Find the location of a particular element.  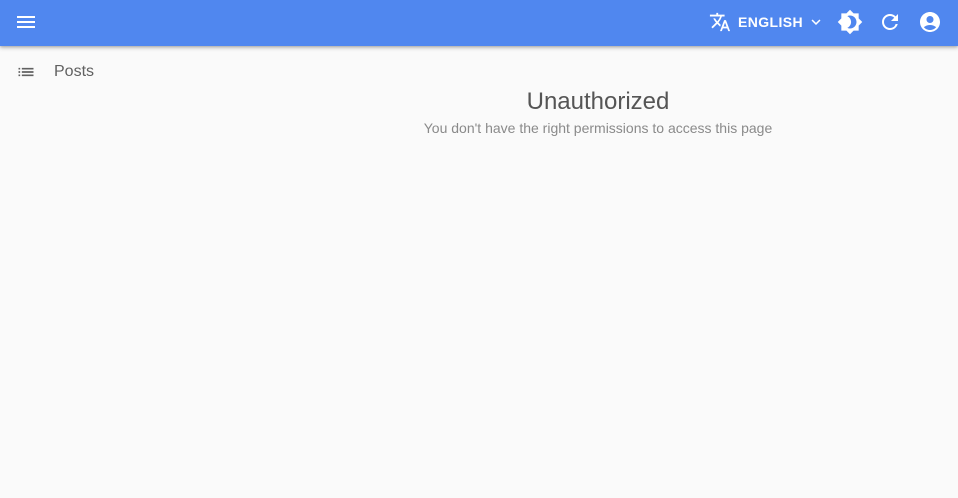

refresh-button is located at coordinates (890, 22).